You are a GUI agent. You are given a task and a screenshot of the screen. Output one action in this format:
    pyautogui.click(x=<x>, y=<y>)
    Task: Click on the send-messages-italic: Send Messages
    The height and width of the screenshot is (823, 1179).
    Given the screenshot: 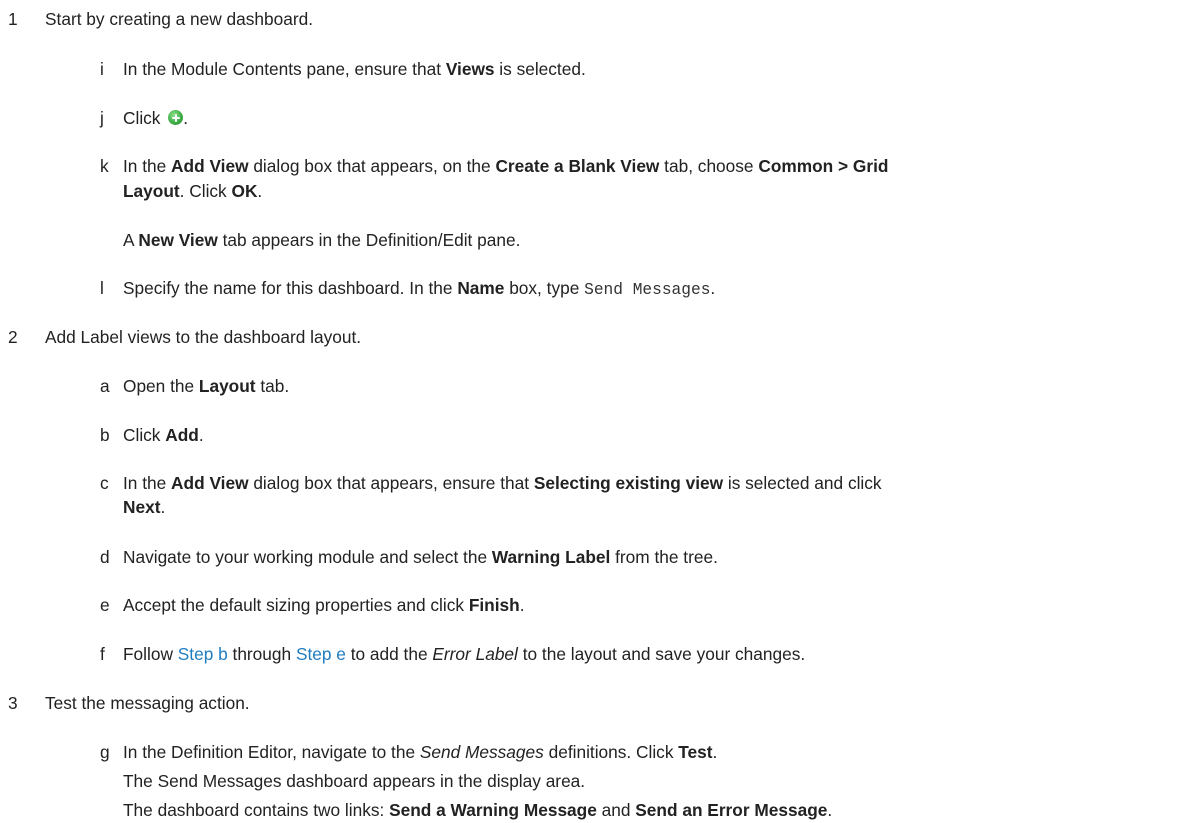 What is the action you would take?
    pyautogui.click(x=481, y=752)
    